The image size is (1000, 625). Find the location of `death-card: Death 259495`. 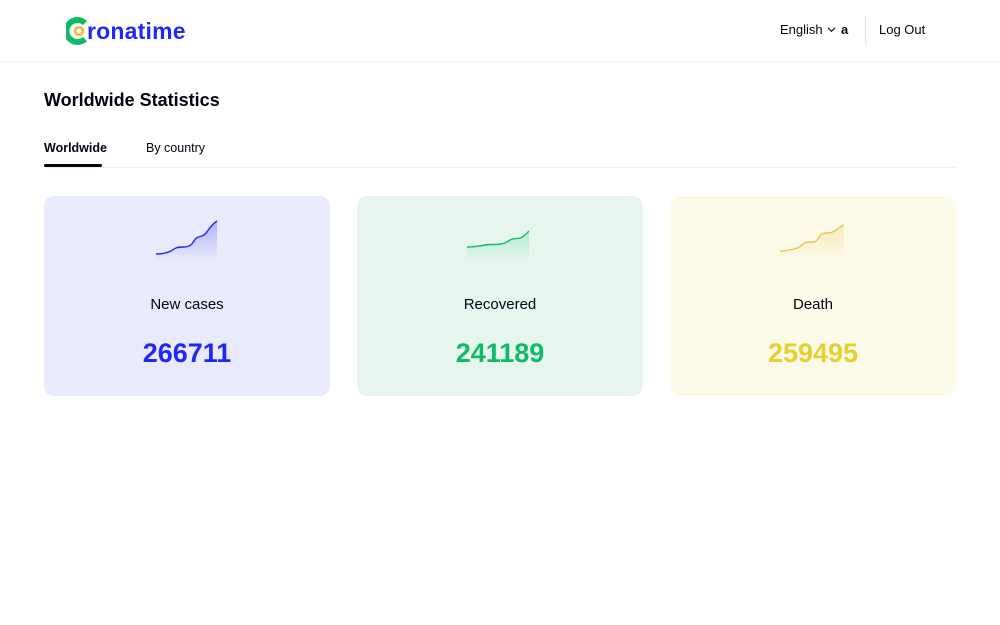

death-card: Death 259495 is located at coordinates (813, 296).